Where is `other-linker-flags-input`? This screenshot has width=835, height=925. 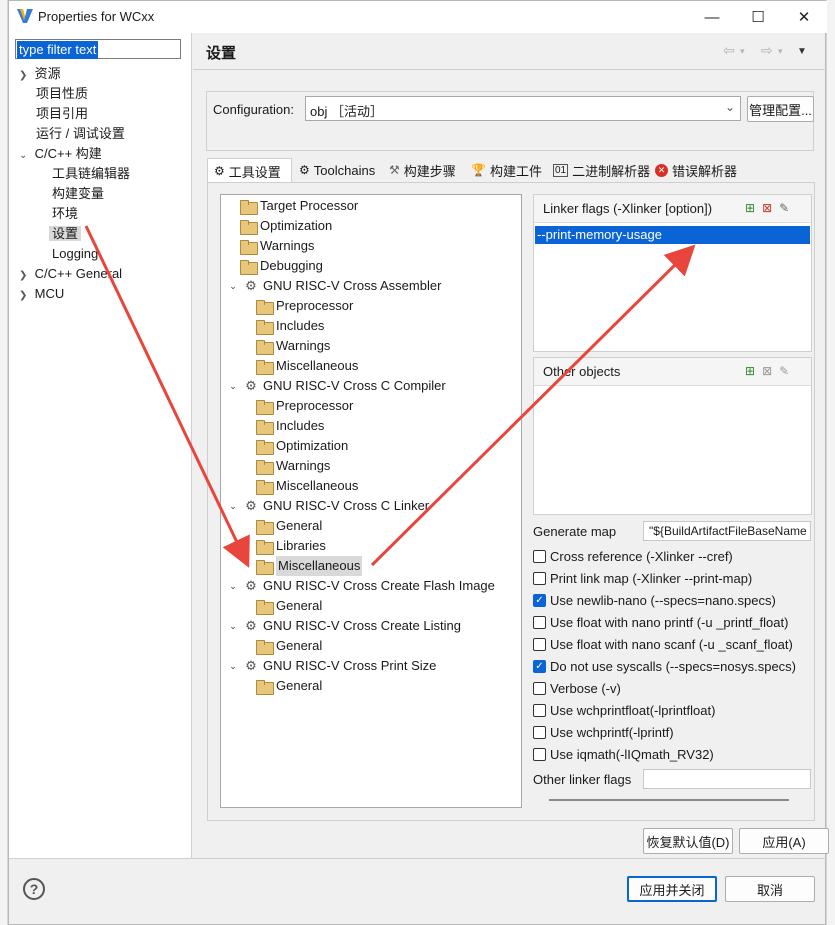
other-linker-flags-input is located at coordinates (727, 779).